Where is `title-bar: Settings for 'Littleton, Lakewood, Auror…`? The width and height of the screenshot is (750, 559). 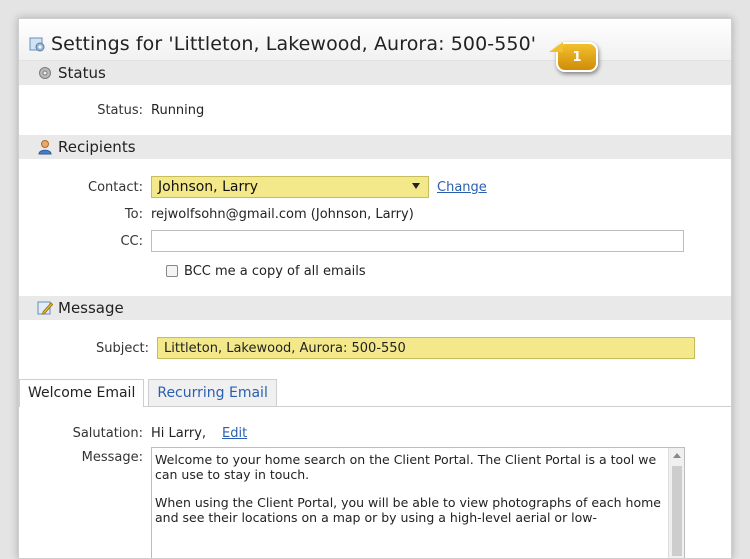 title-bar: Settings for 'Littleton, Lakewood, Auror… is located at coordinates (375, 40).